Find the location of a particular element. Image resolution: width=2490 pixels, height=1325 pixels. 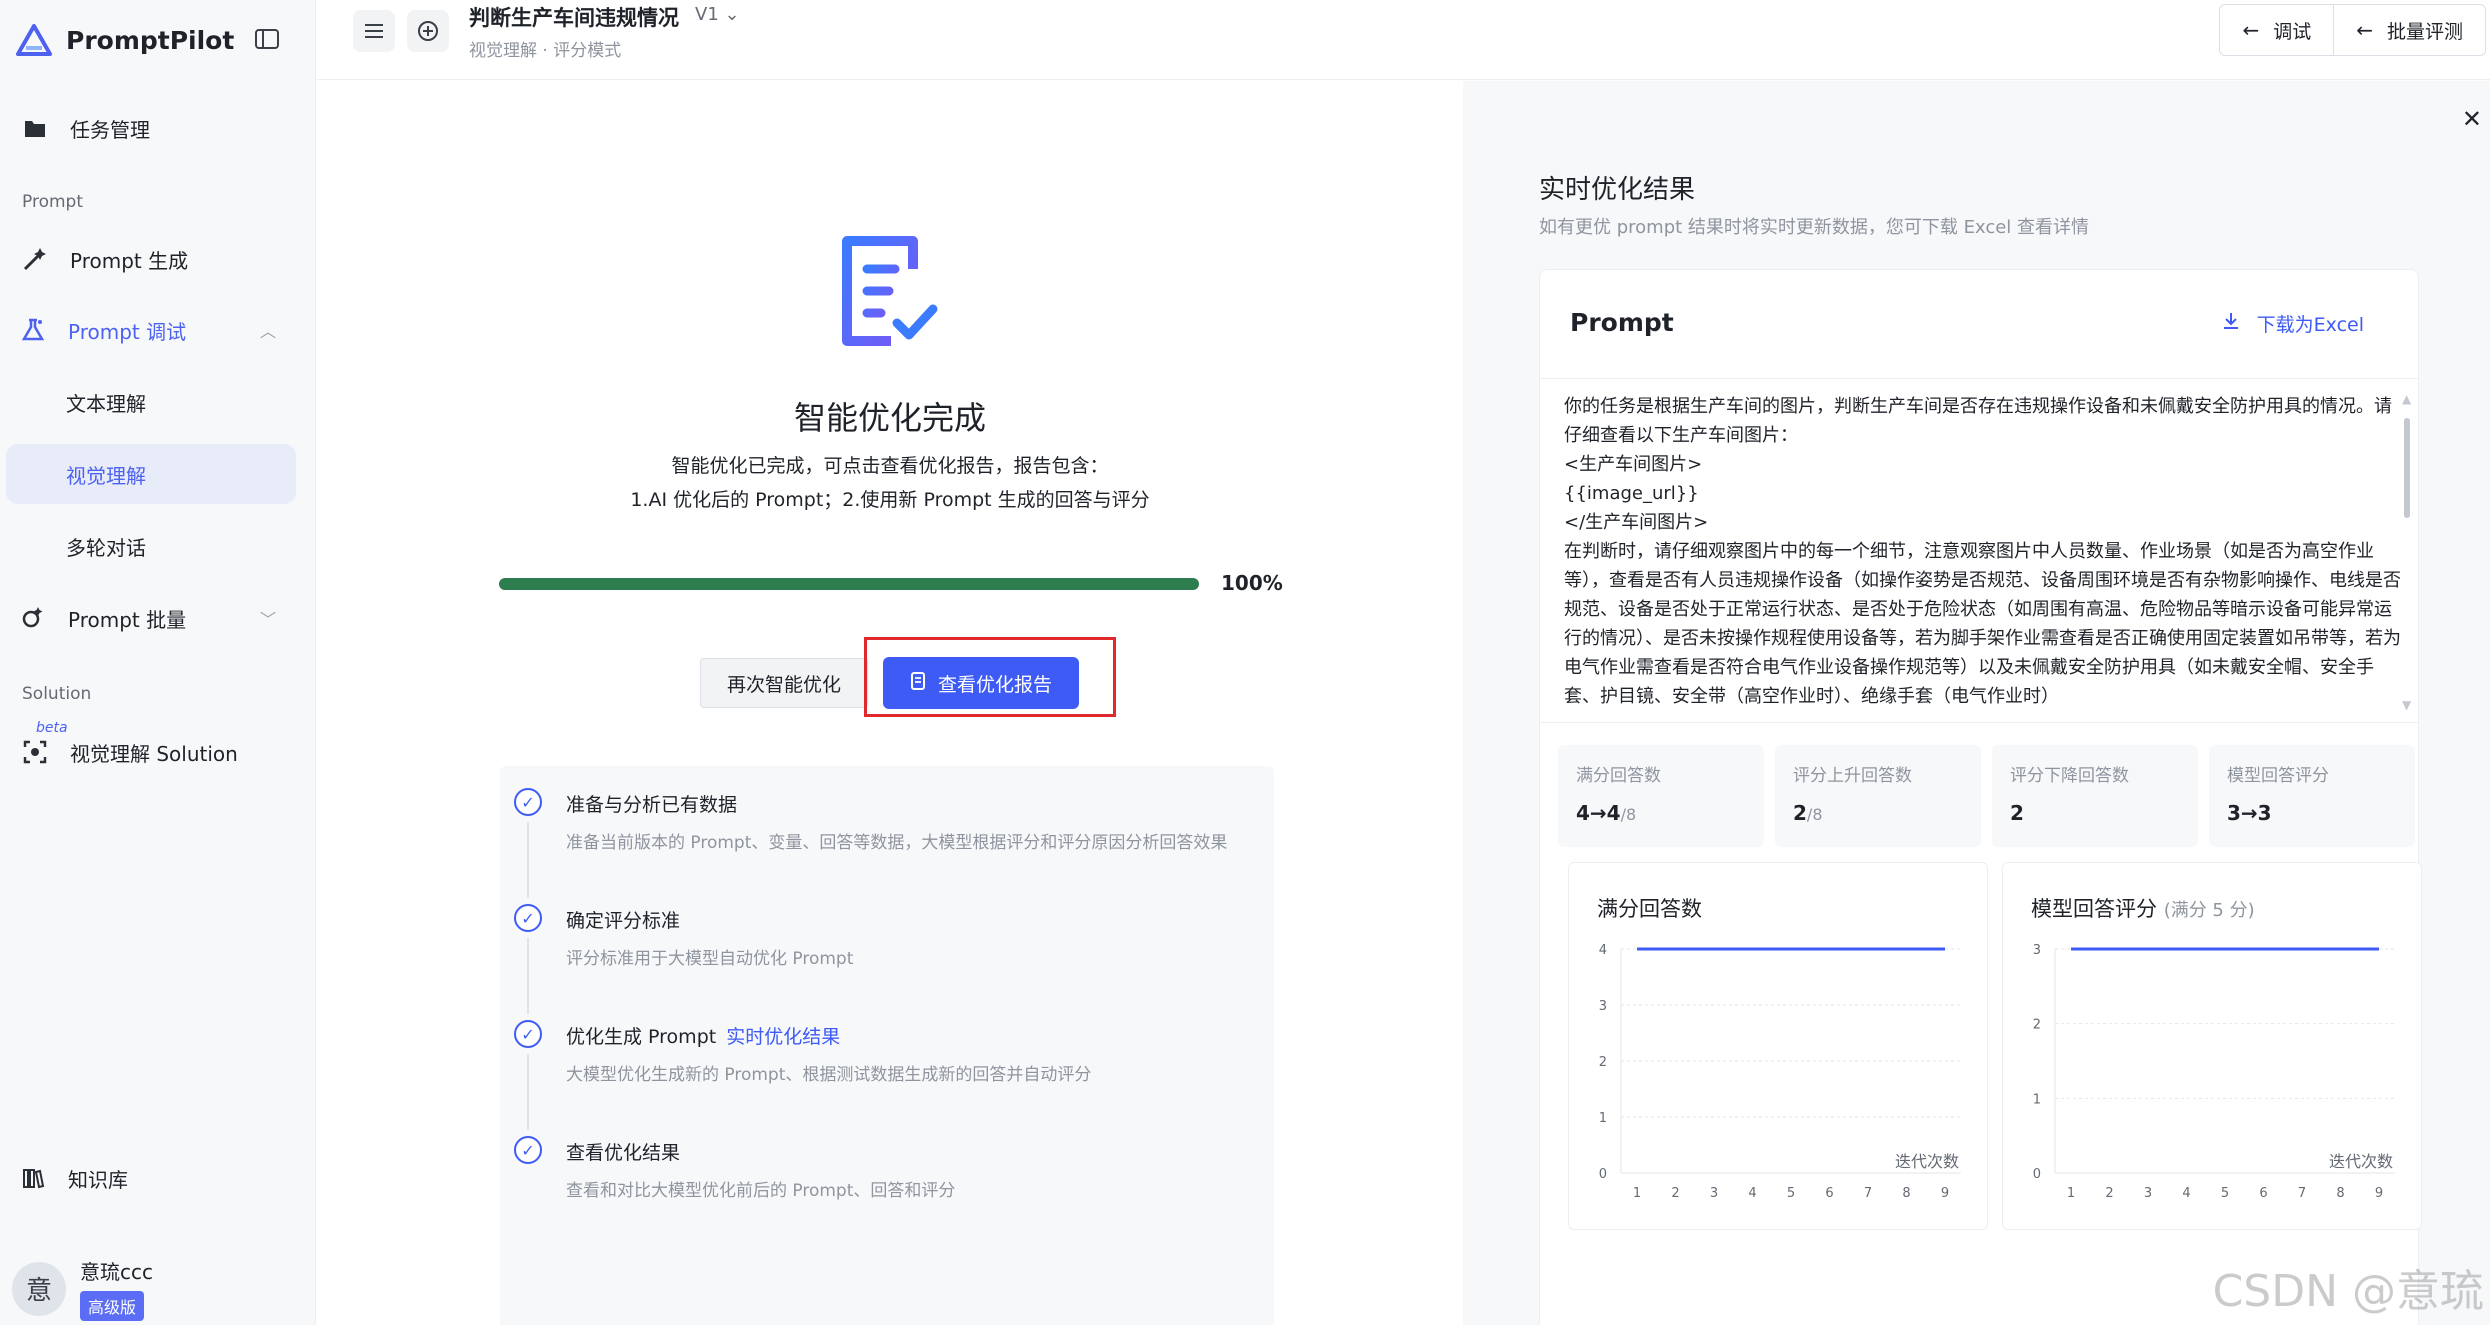

progress-fill is located at coordinates (849, 584).